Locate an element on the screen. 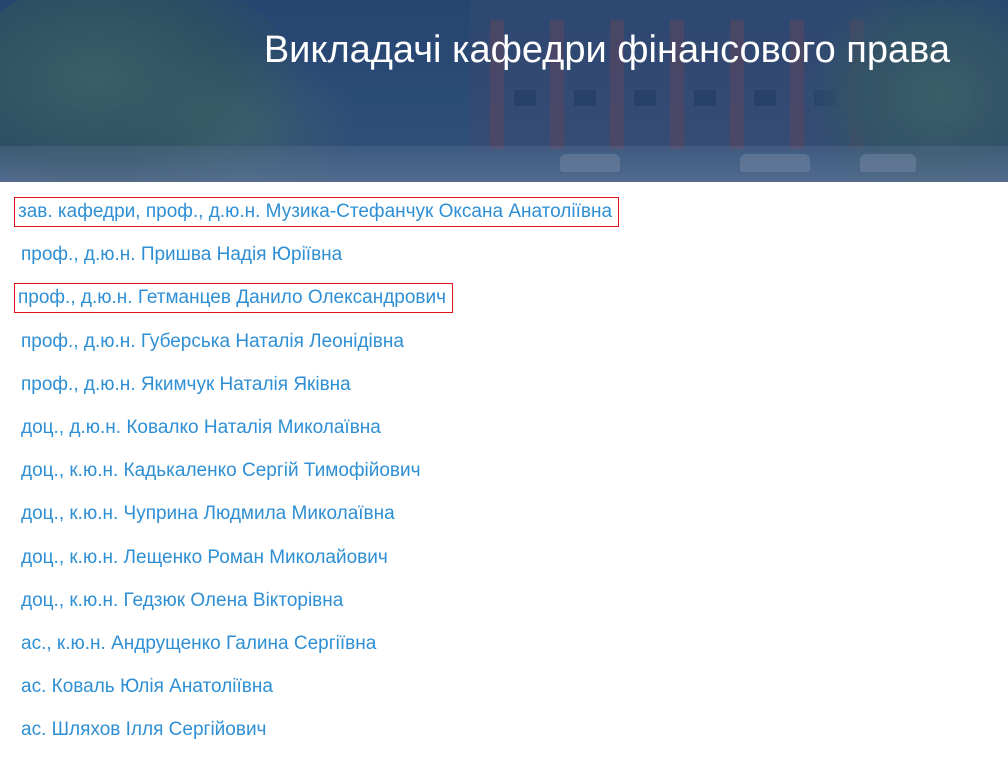 This screenshot has height=764, width=1008. faculty-member-link: проф., д.ю.н. Якимчук Наталія Яківна is located at coordinates (186, 385).